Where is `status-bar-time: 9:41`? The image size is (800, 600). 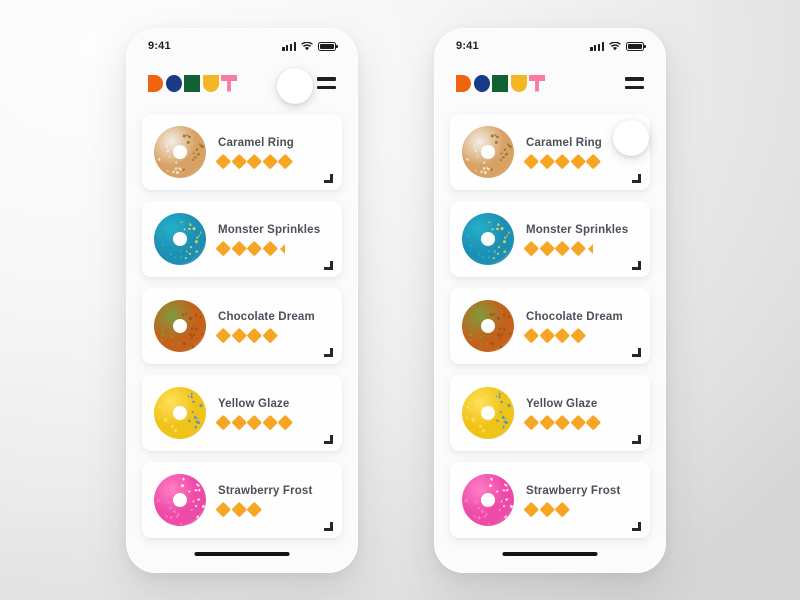
status-bar-time: 9:41 is located at coordinates (159, 46).